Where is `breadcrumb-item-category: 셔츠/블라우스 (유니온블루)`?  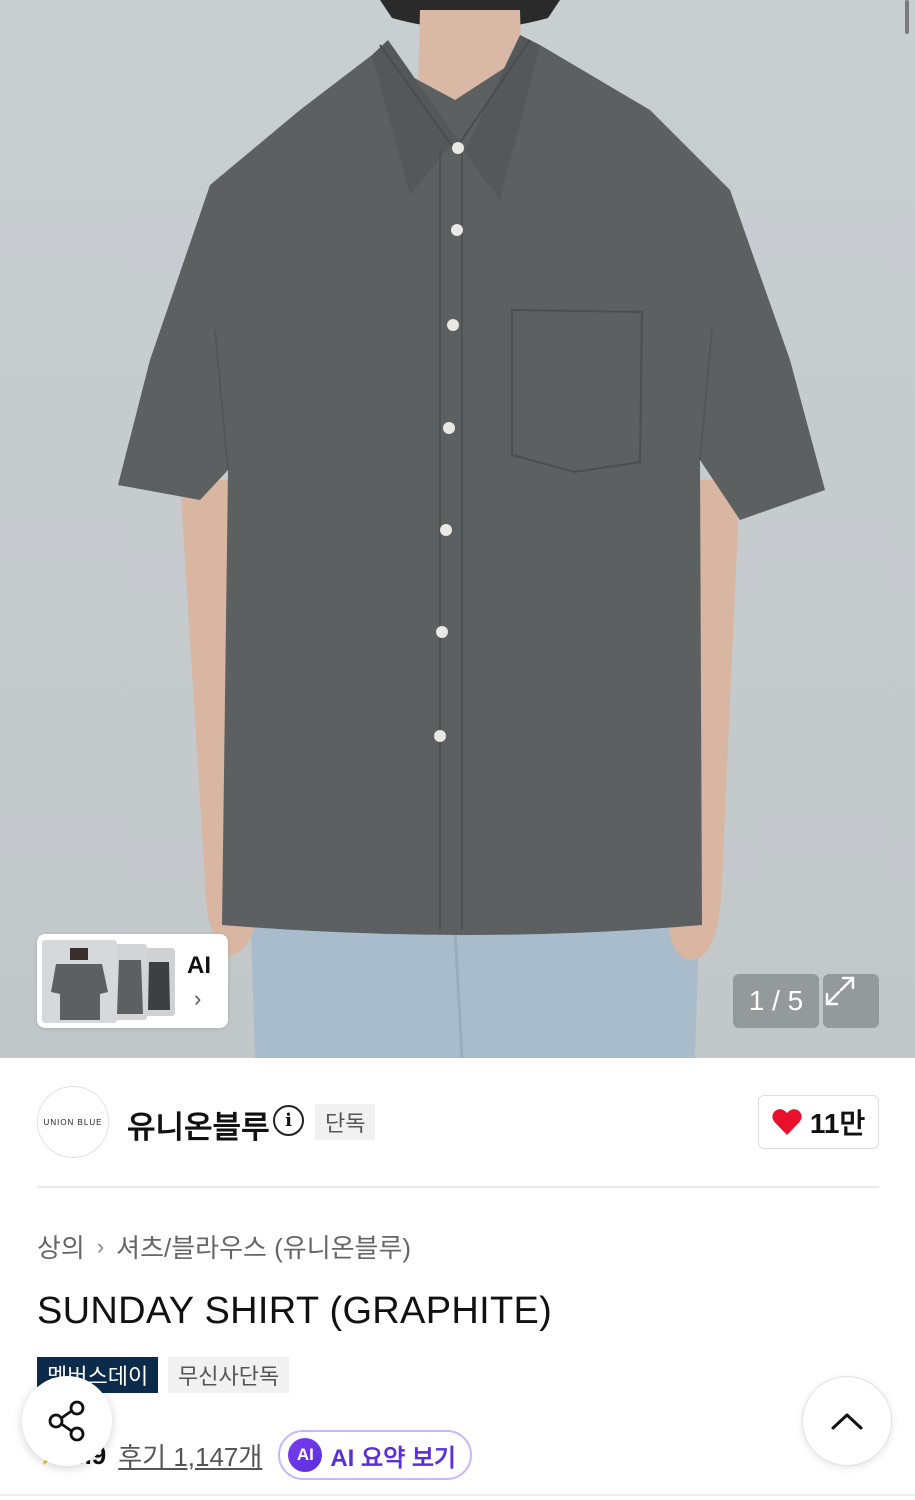 breadcrumb-item-category: 셔츠/블라우스 (유니온블루) is located at coordinates (263, 1246).